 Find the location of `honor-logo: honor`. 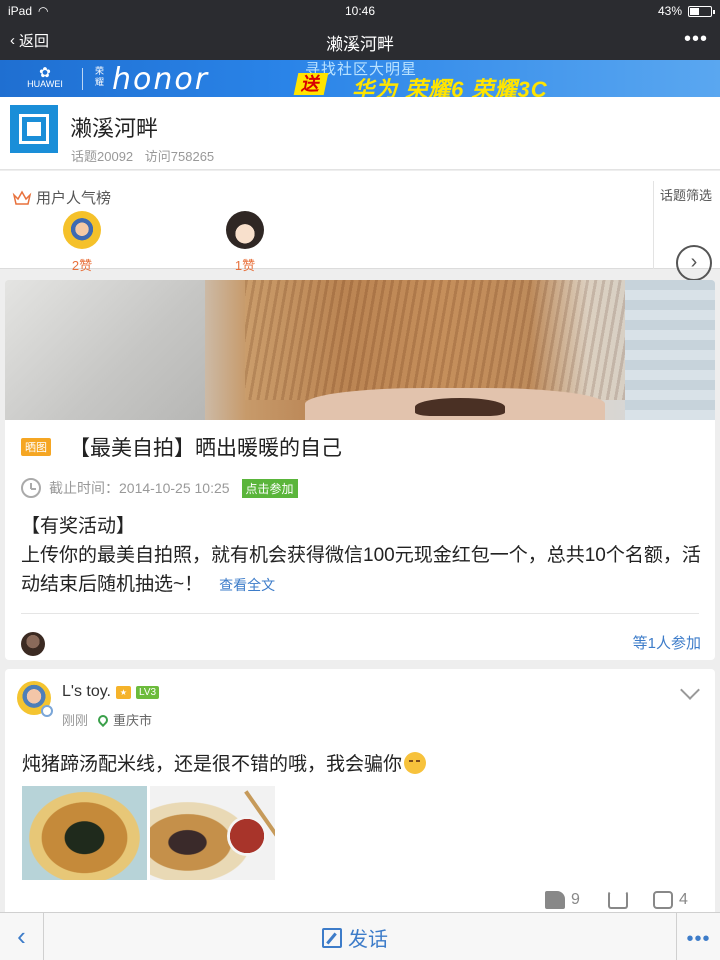

honor-logo: honor is located at coordinates (161, 79).